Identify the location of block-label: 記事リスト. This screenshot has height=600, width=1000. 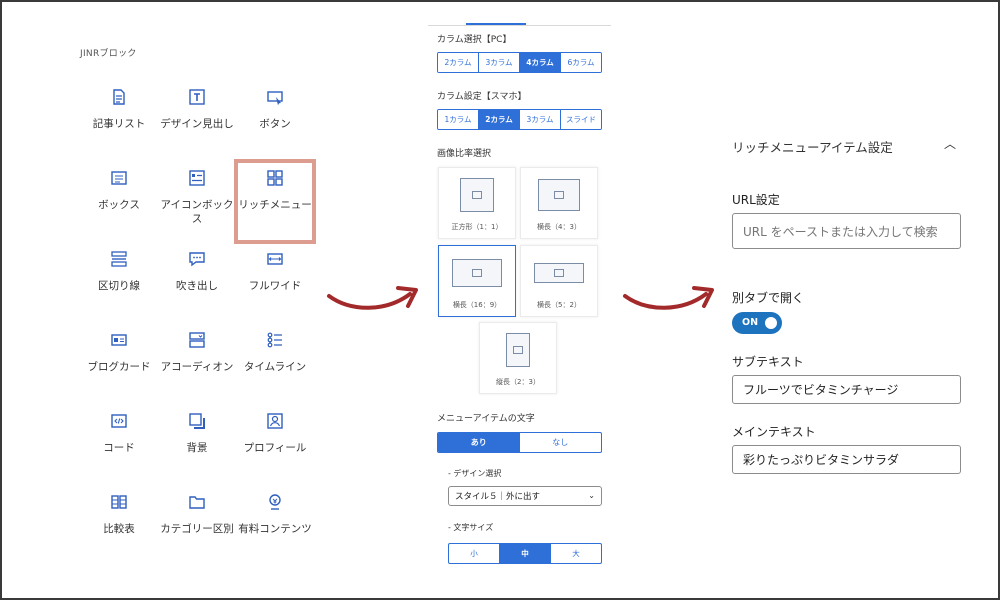
(119, 124).